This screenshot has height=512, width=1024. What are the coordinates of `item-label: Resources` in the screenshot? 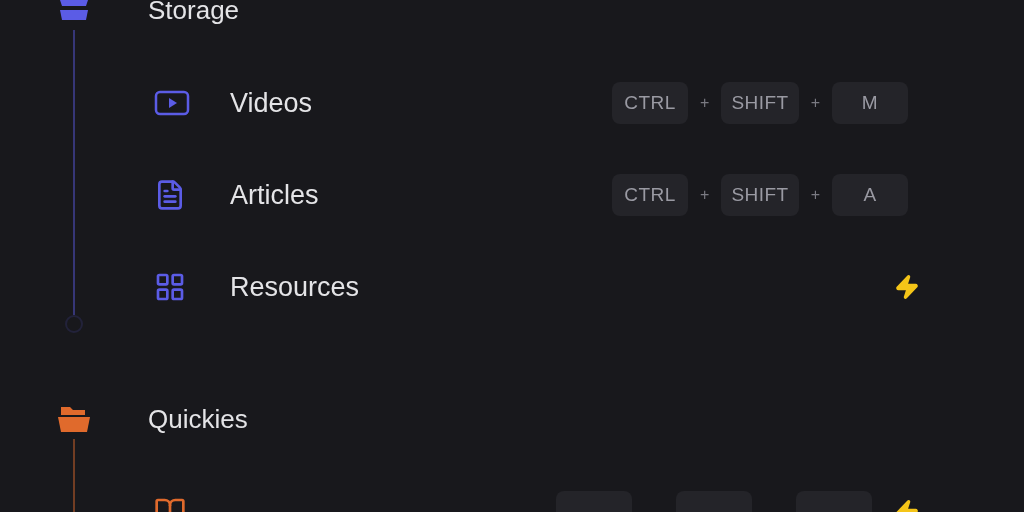 It's located at (295, 287).